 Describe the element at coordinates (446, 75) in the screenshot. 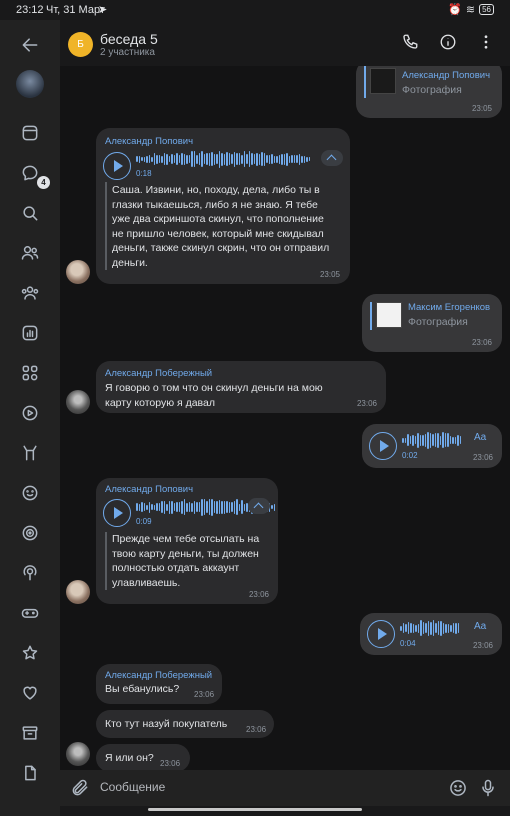

I see `forward-author: Александр Попович` at that location.